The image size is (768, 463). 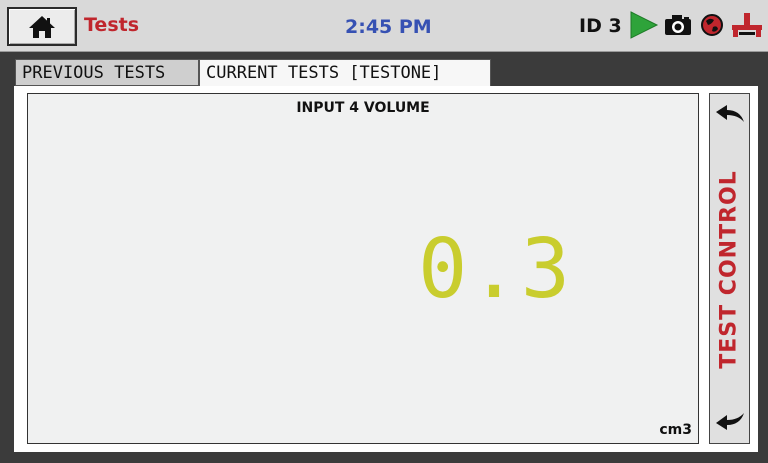 What do you see at coordinates (363, 108) in the screenshot?
I see `measurement-title: INPUT 4 VOLUME` at bounding box center [363, 108].